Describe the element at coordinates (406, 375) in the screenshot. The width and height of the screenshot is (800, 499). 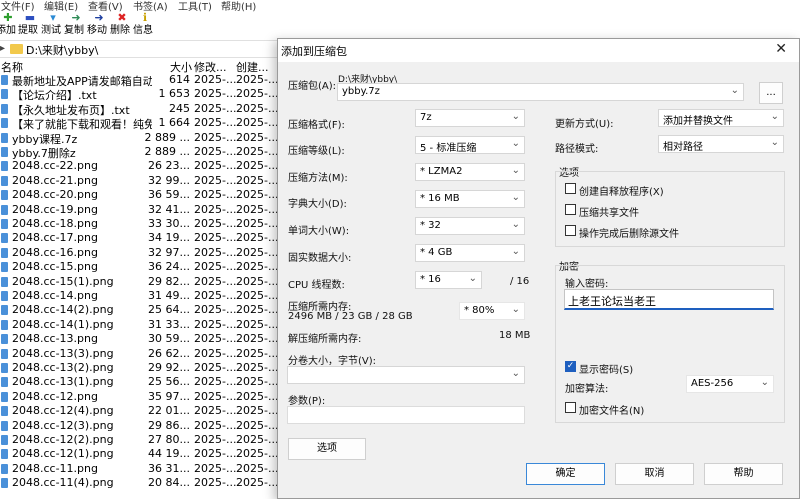
I see `split-size-input: ⌄` at that location.